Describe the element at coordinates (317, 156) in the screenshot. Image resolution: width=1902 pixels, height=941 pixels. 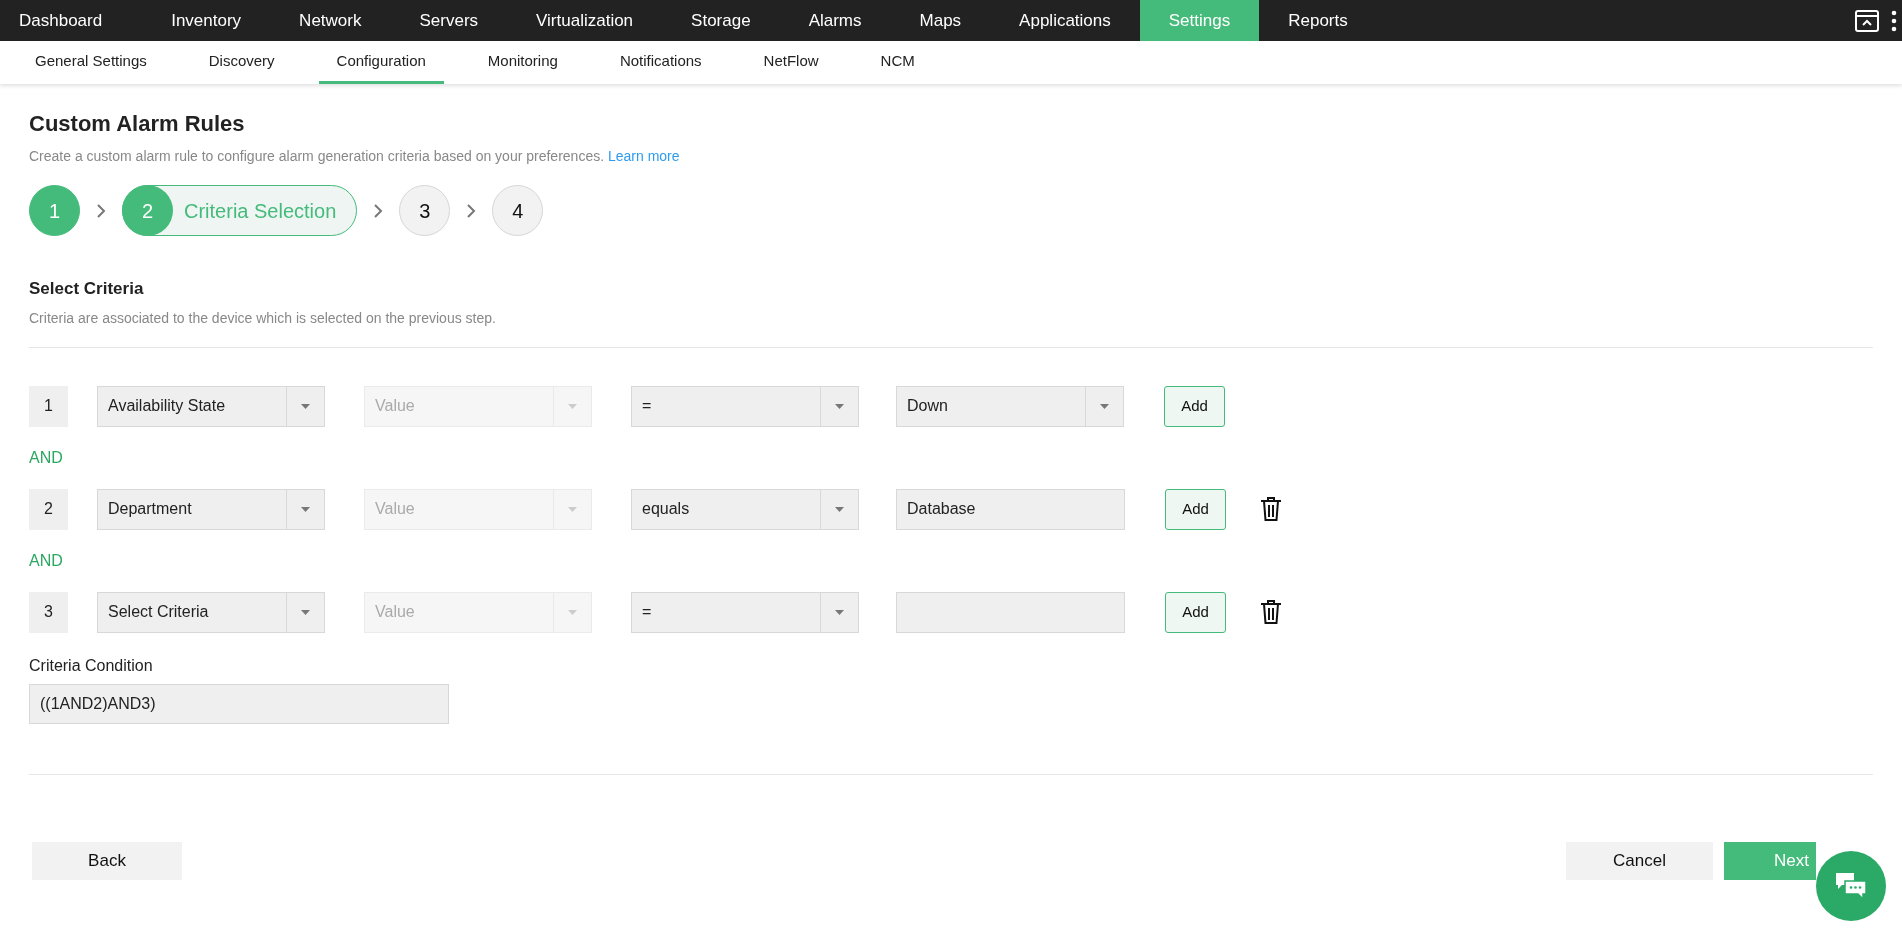
I see `page-description: Create a custom alarm rule to configure alarm generation criteria based on your preferences.` at that location.